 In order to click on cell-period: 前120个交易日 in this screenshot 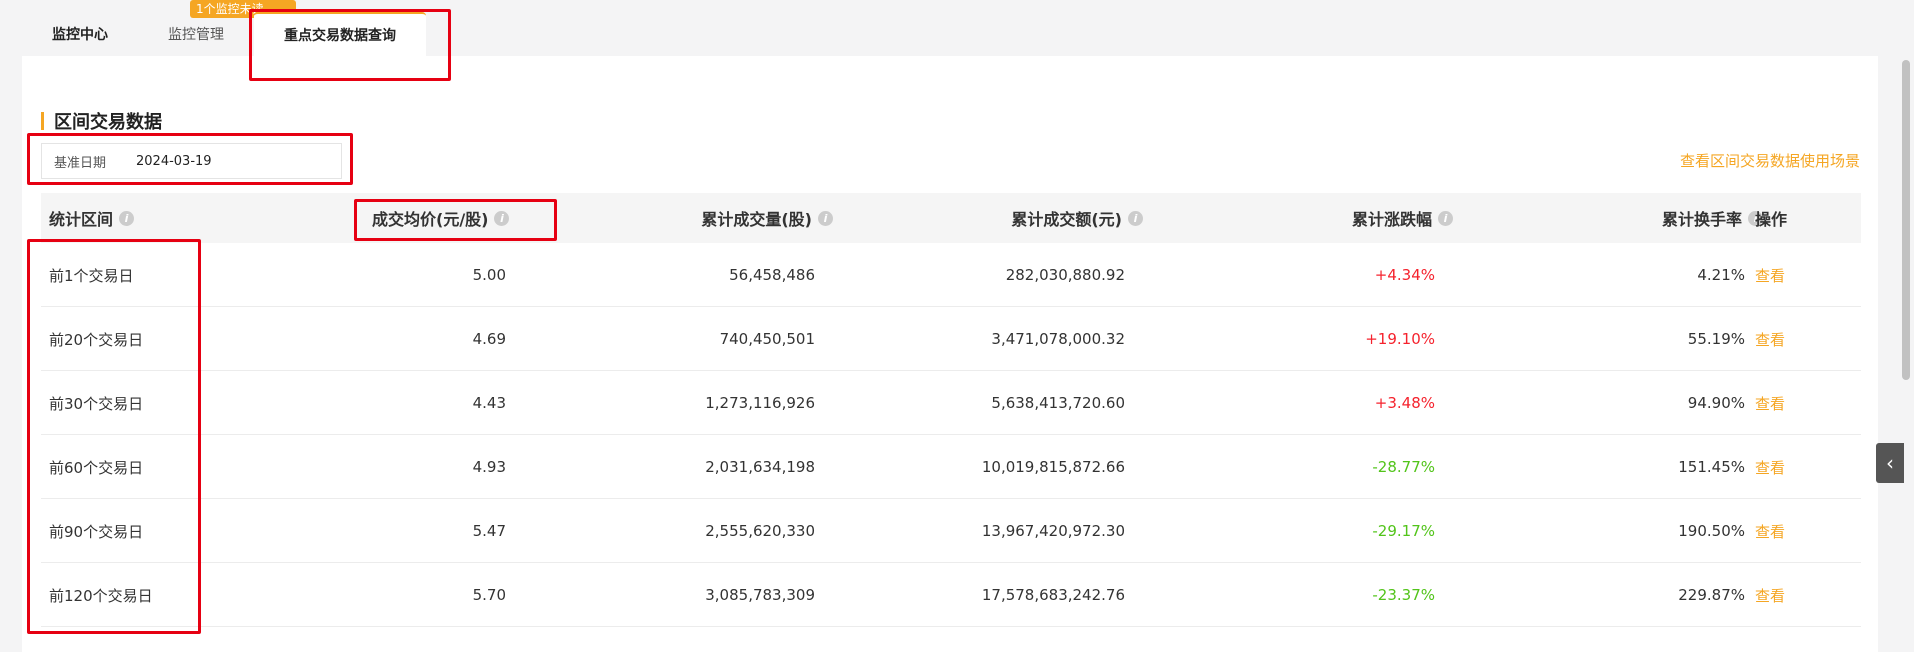, I will do `click(101, 595)`.